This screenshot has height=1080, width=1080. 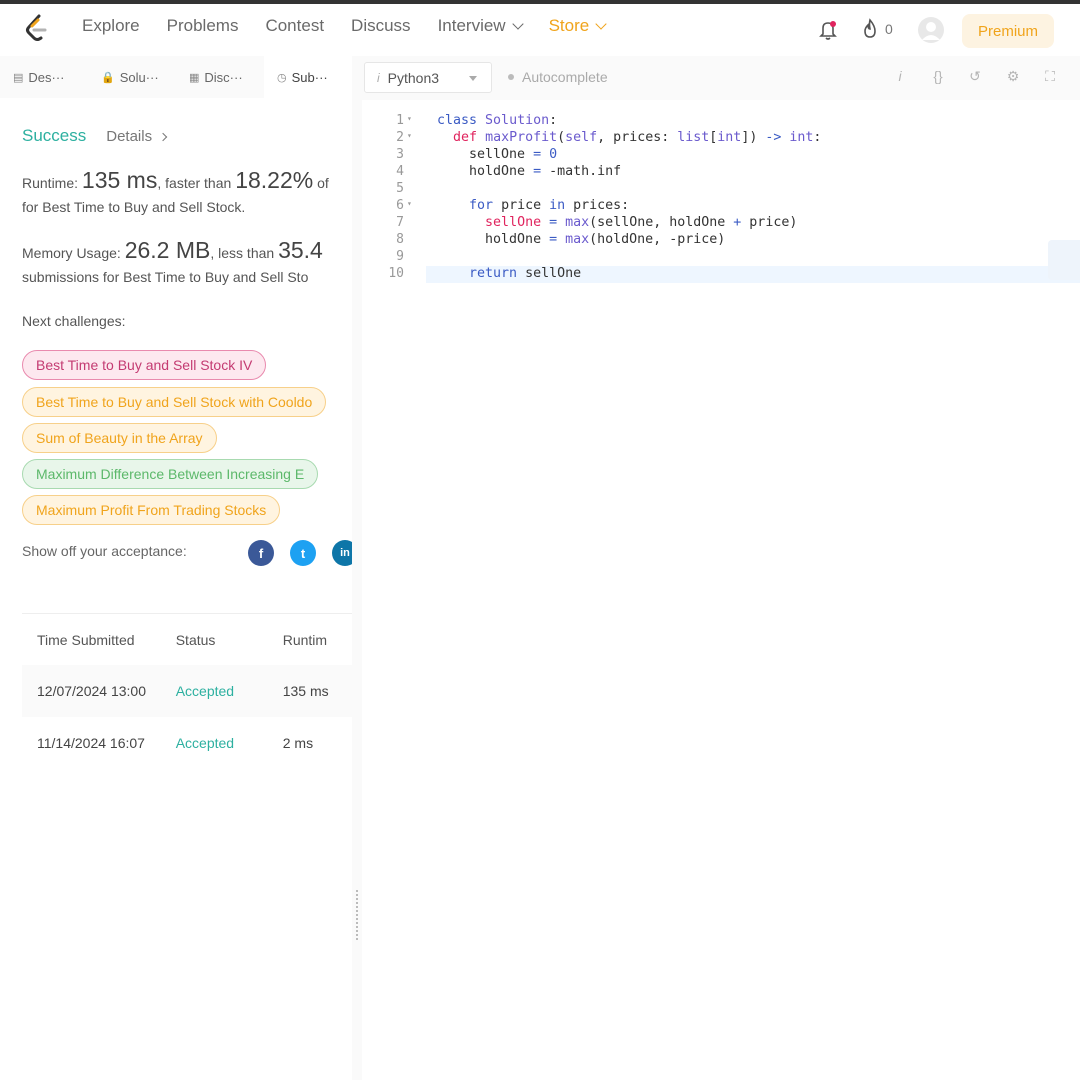 I want to click on tab-label: Sub···, so click(x=309, y=77).